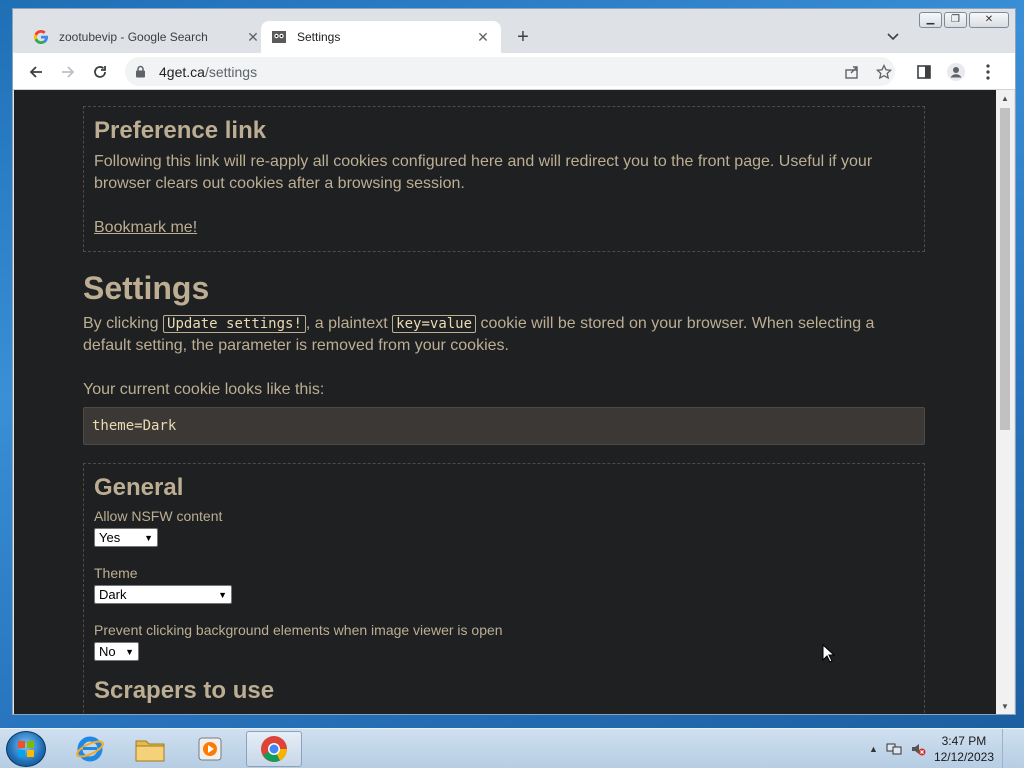 The height and width of the screenshot is (768, 1024). What do you see at coordinates (1005, 269) in the screenshot?
I see `scroll-thumb` at bounding box center [1005, 269].